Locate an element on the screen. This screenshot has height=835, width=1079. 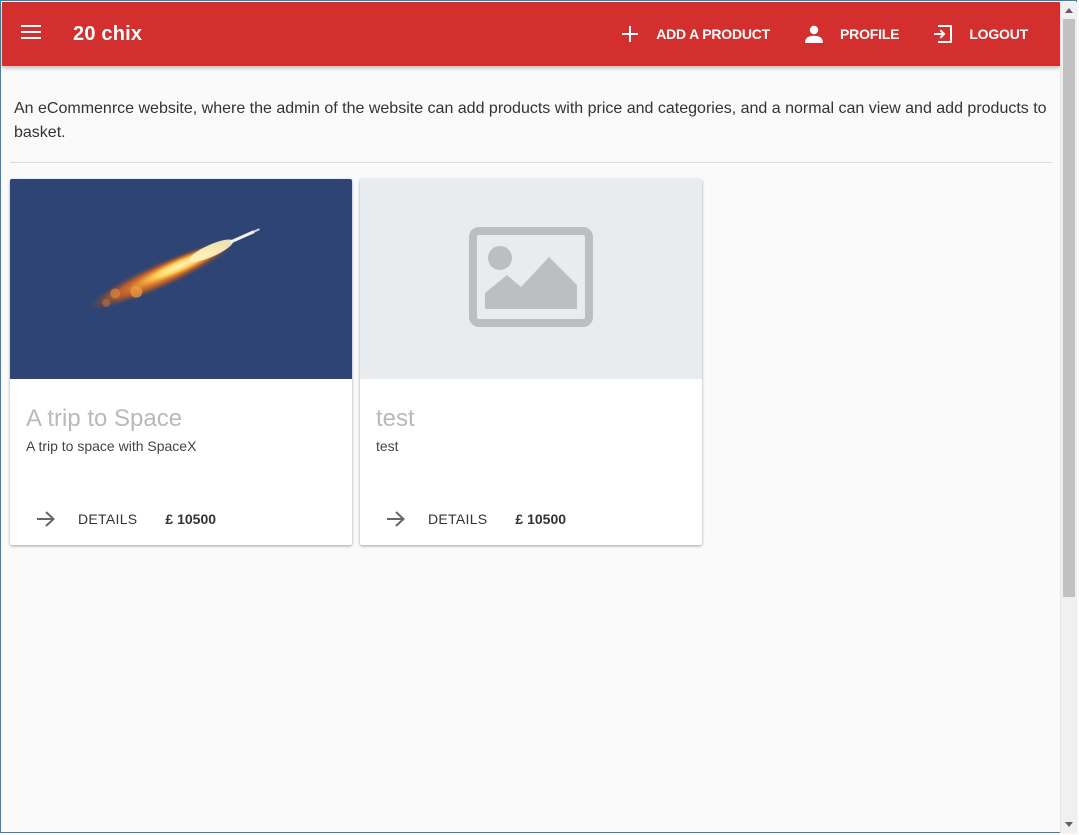
logout-icon is located at coordinates (943, 34).